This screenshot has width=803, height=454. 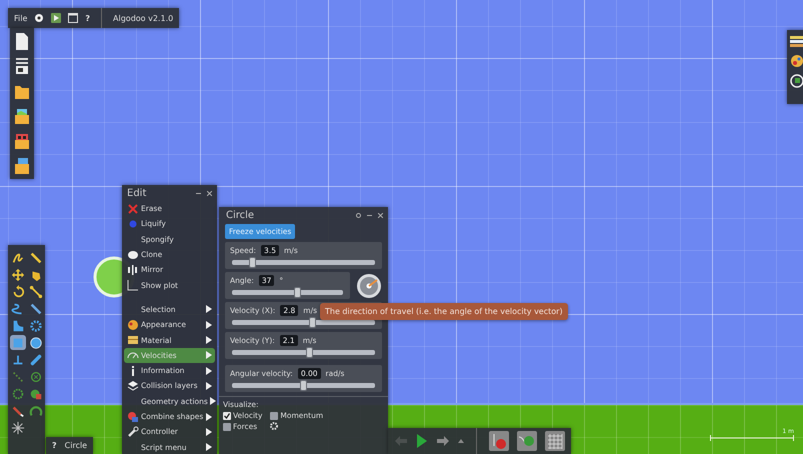 What do you see at coordinates (35, 309) in the screenshot?
I see `rod-icon` at bounding box center [35, 309].